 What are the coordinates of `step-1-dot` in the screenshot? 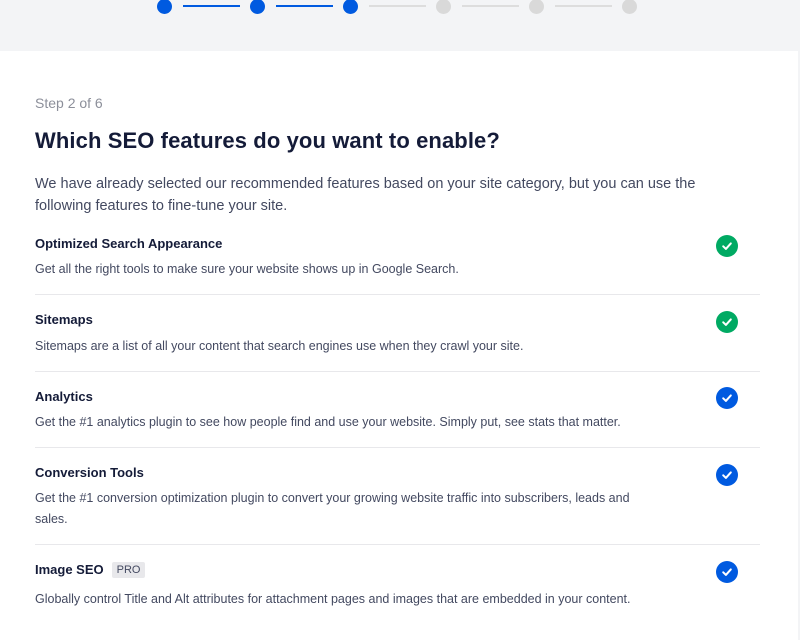 It's located at (164, 7).